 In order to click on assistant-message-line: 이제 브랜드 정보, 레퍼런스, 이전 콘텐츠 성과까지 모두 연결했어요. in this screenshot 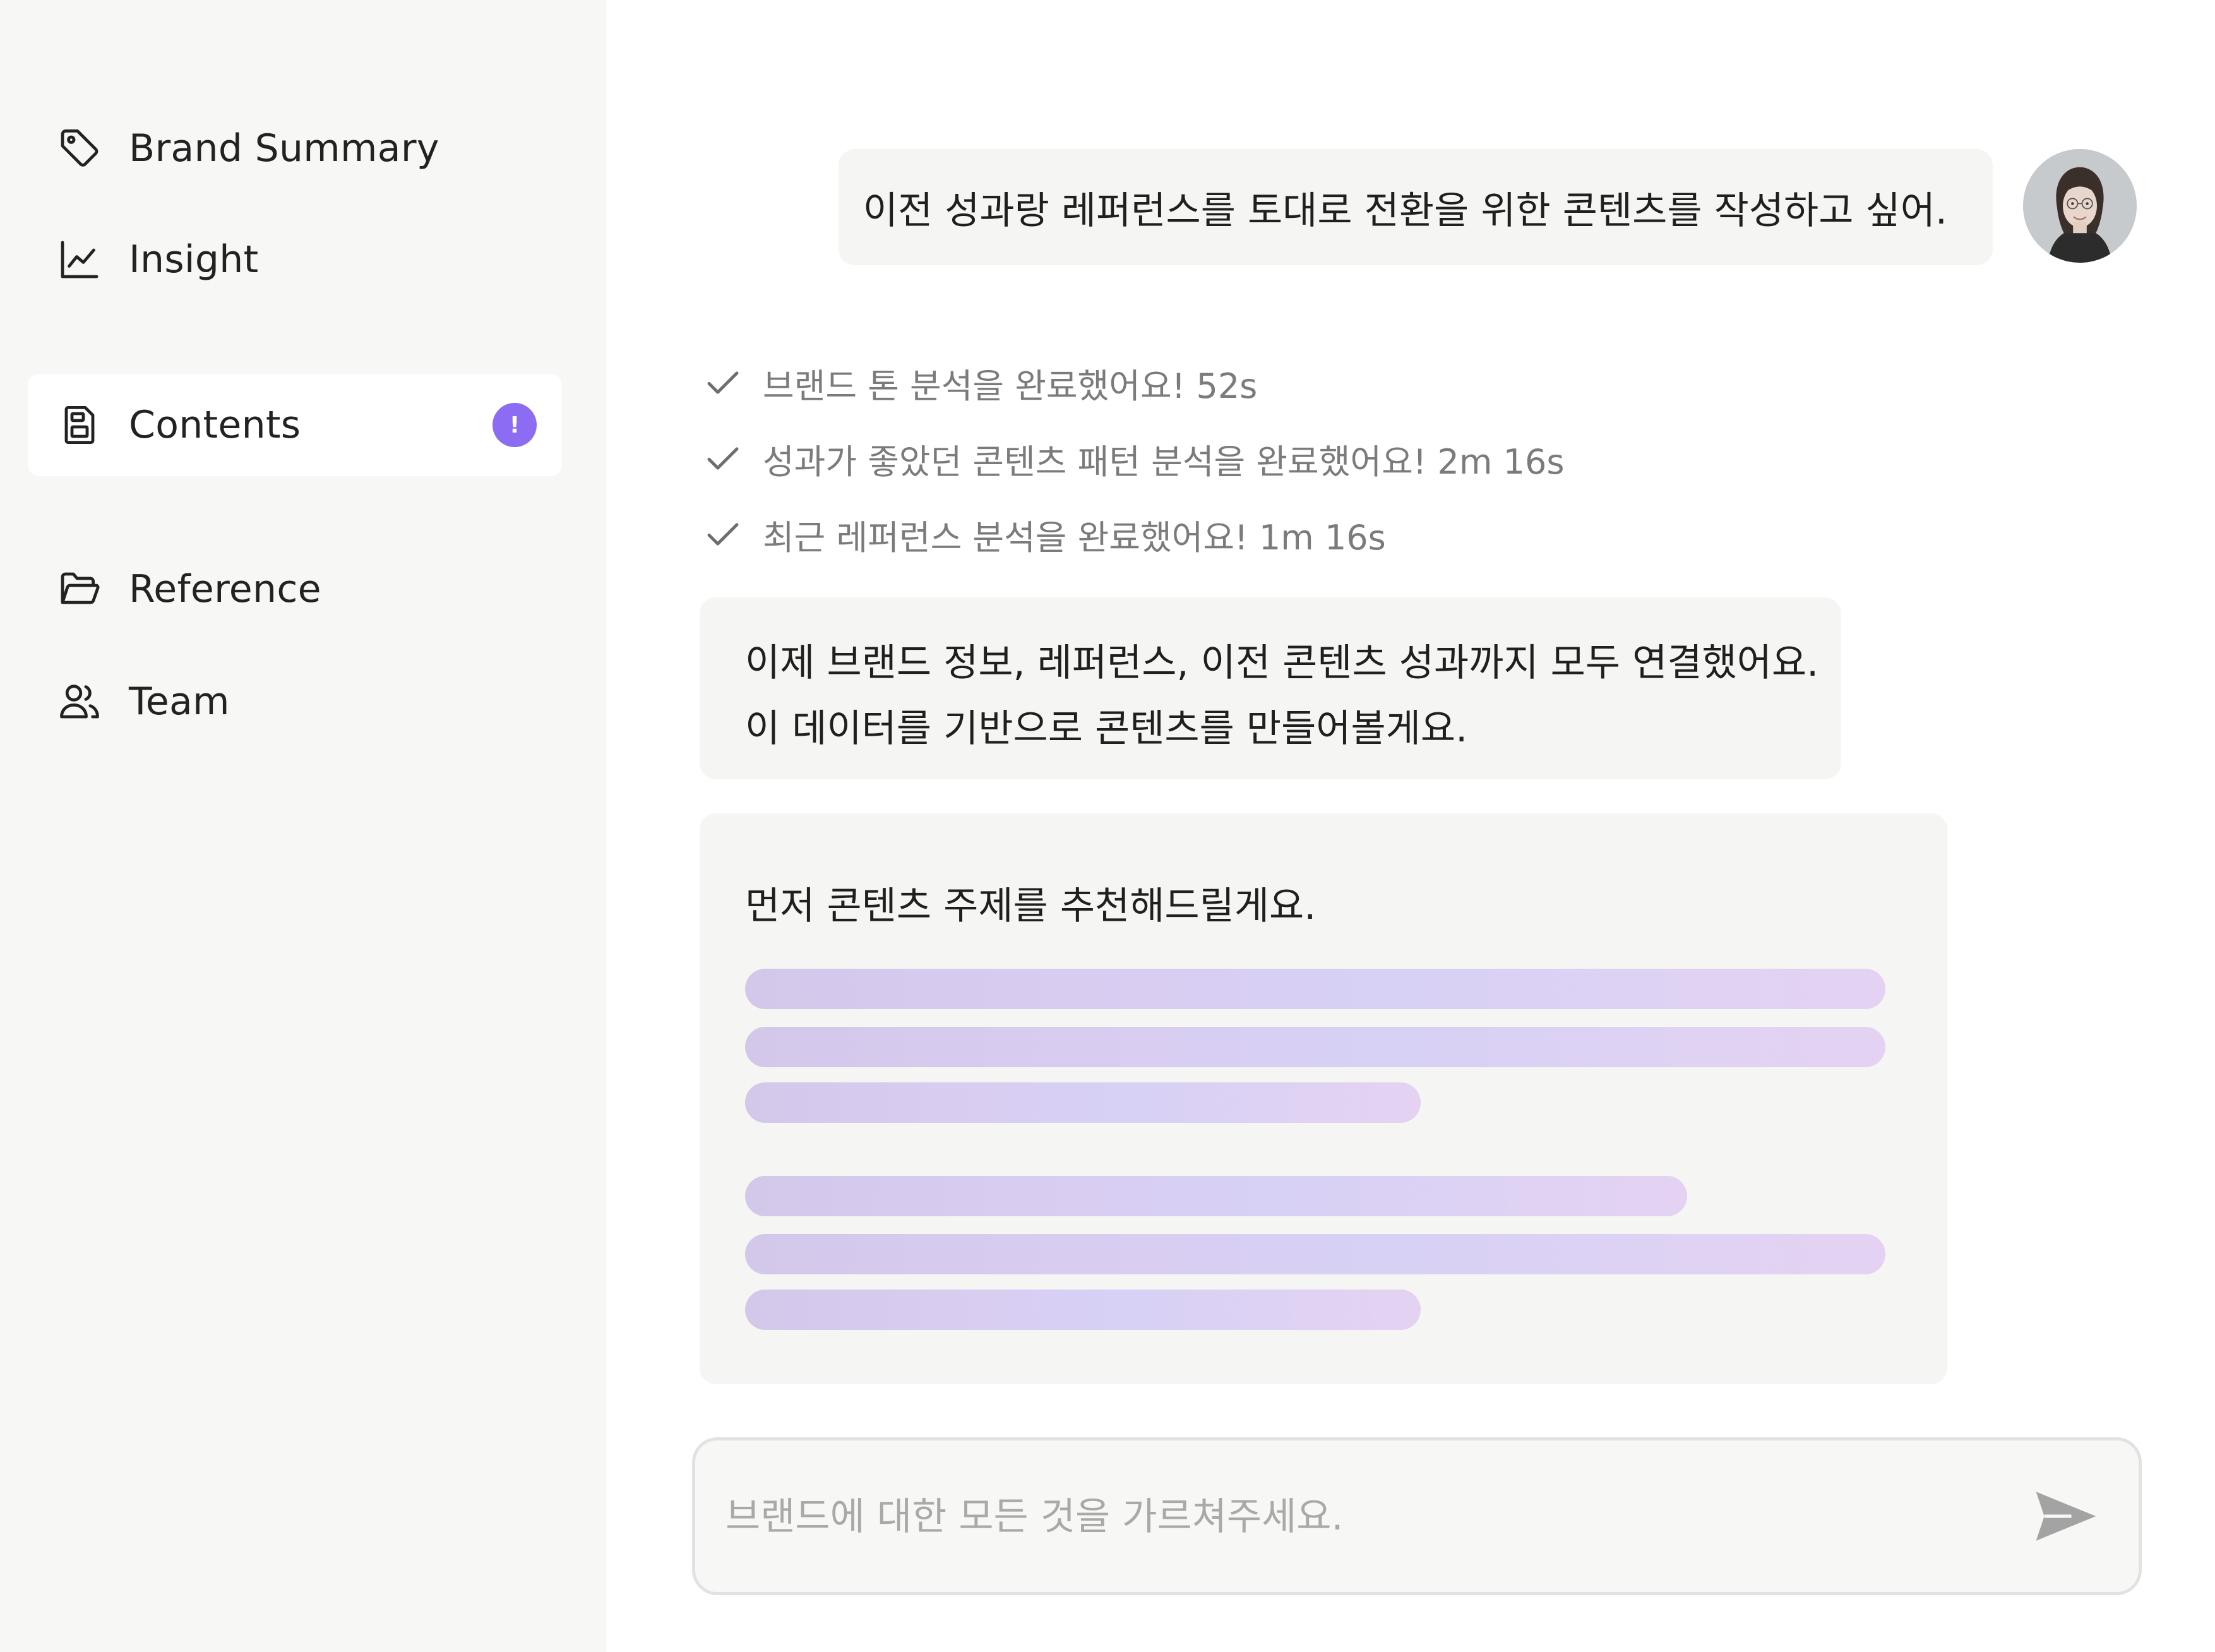, I will do `click(1282, 663)`.